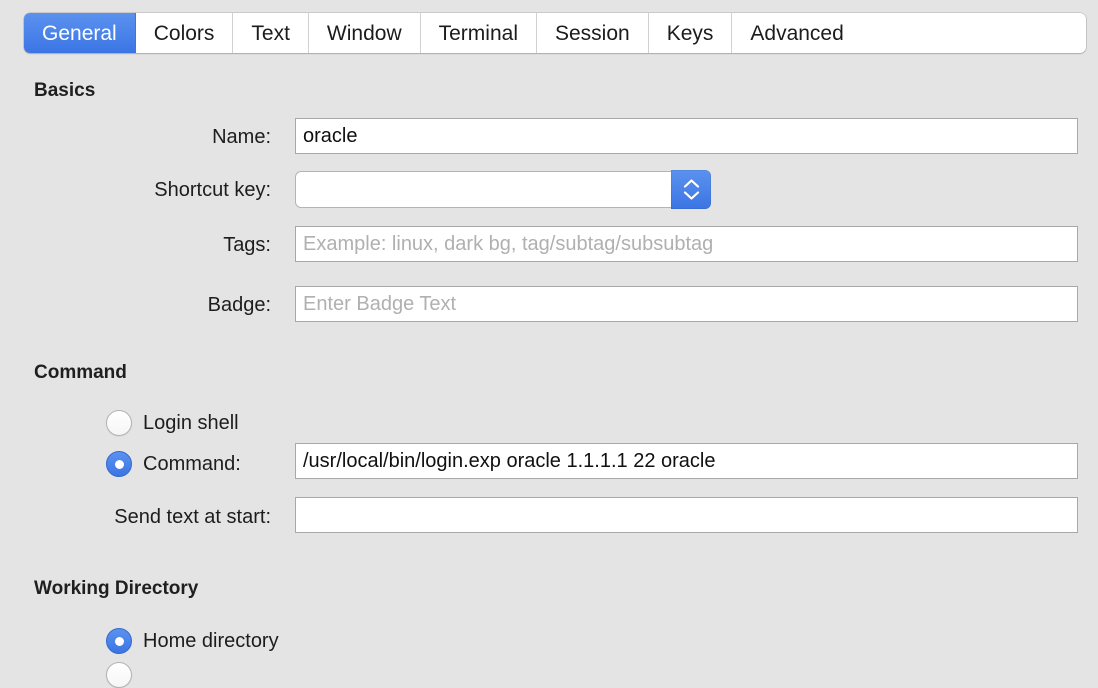 The width and height of the screenshot is (1098, 688). I want to click on tab-text: Text, so click(271, 33).